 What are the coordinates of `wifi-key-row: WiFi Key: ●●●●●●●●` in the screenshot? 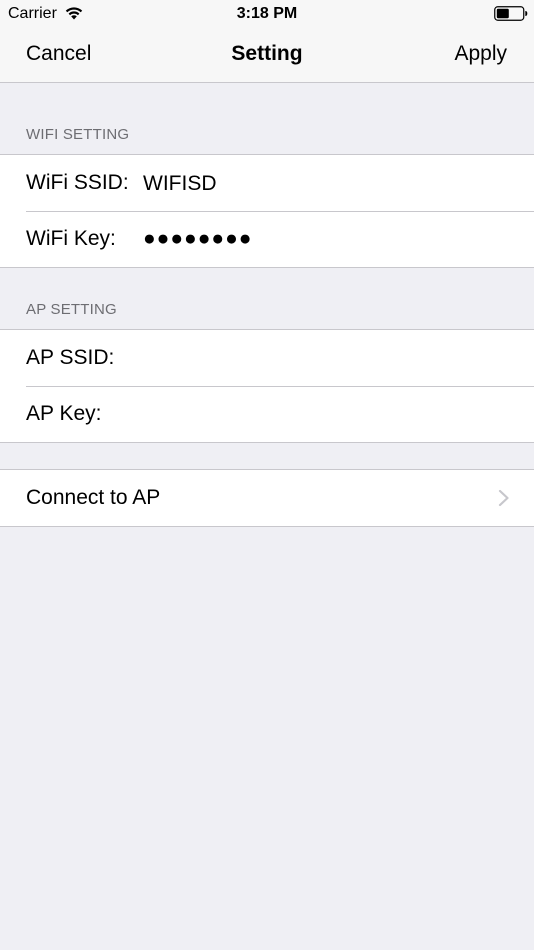 It's located at (267, 239).